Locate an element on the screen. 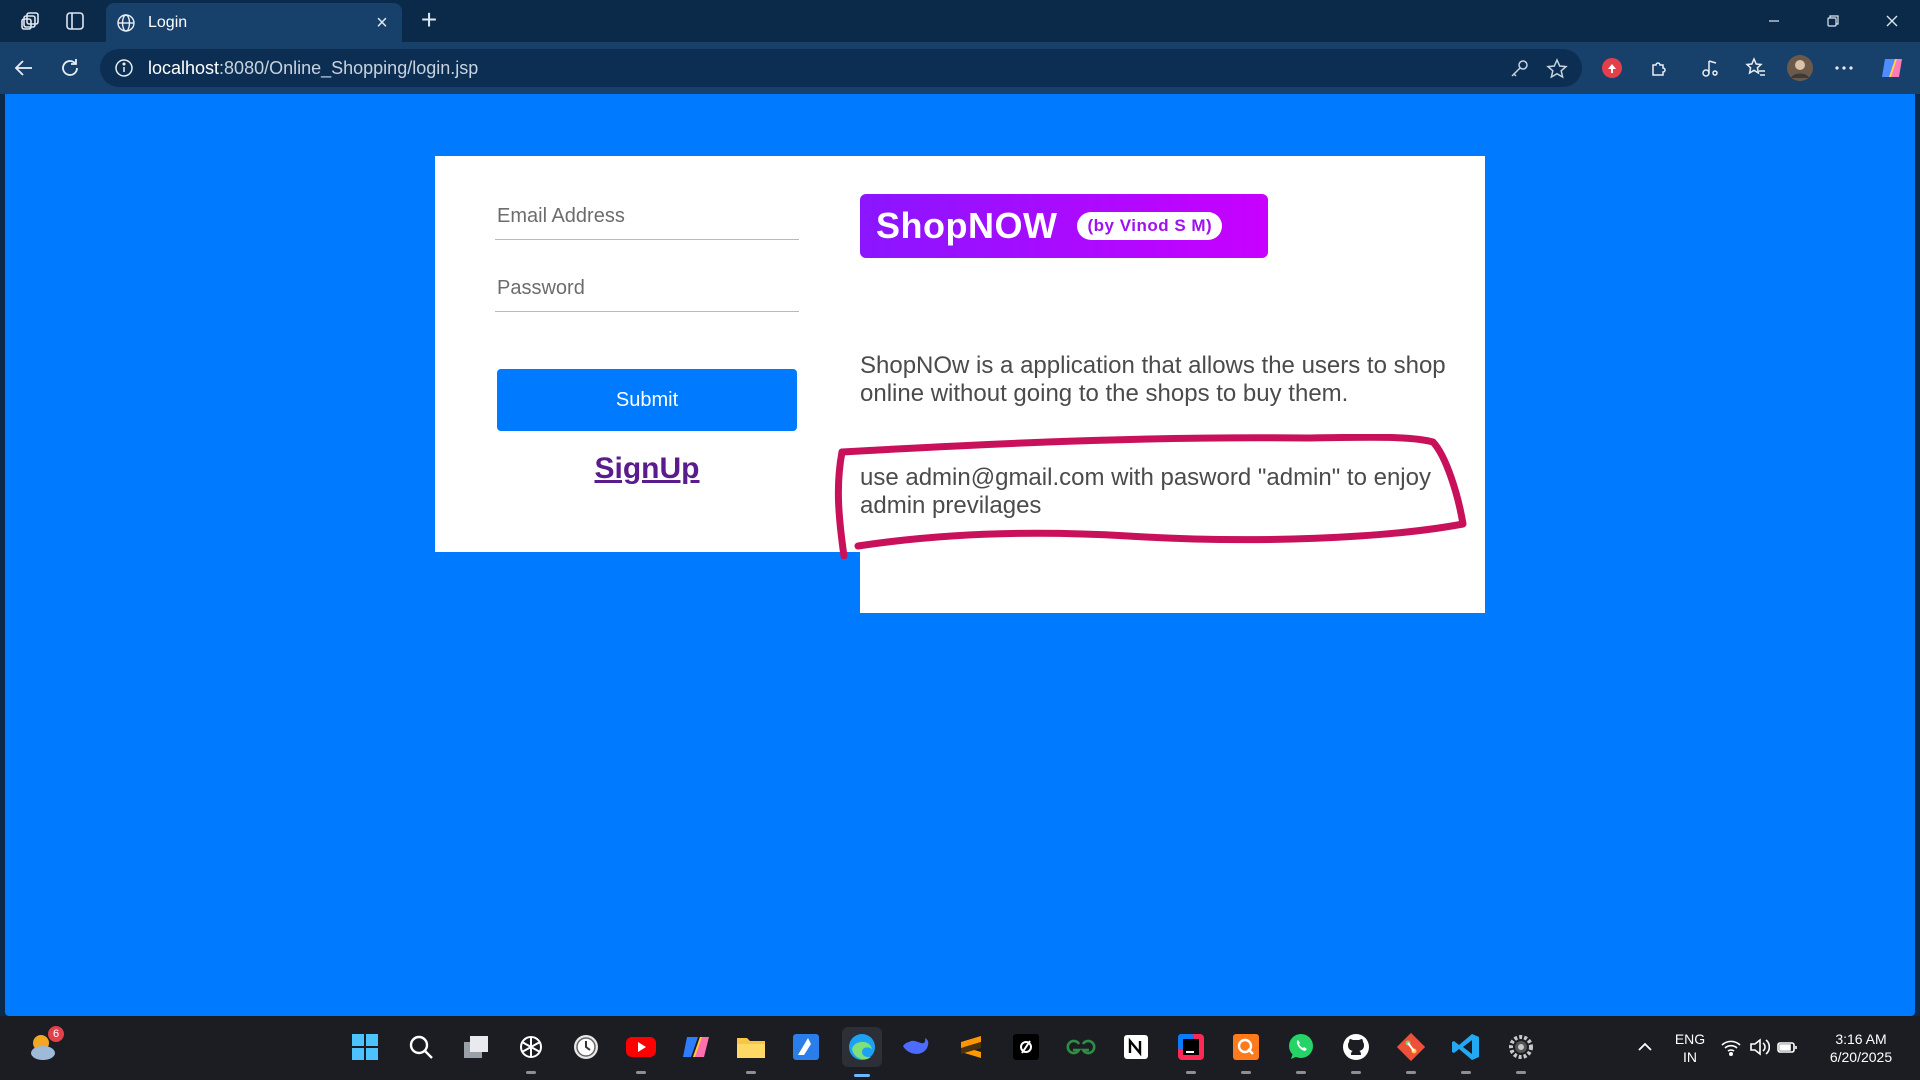 The width and height of the screenshot is (1920, 1080). notion-icon is located at coordinates (1136, 1047).